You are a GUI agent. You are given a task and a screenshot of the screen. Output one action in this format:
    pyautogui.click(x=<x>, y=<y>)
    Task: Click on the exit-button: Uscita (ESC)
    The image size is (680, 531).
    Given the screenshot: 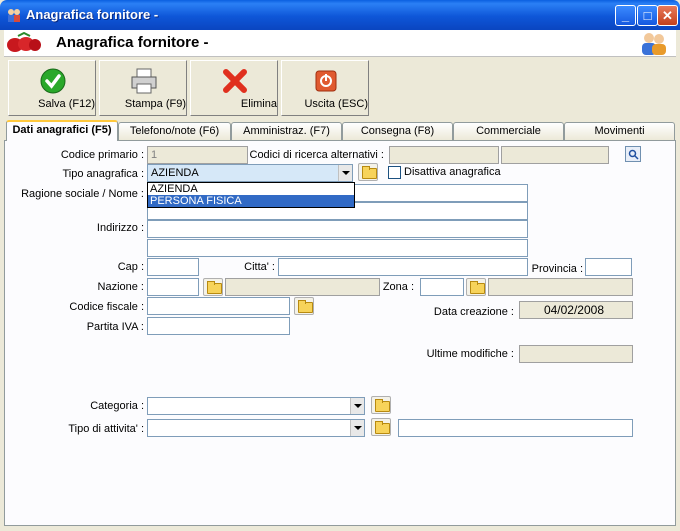 What is the action you would take?
    pyautogui.click(x=325, y=88)
    